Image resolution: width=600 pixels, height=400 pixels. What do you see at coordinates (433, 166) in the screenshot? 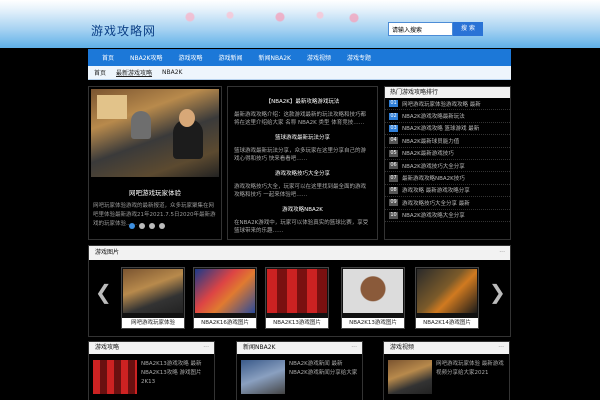
I see `rank-text: NBA2K游戏技巧大全分享` at bounding box center [433, 166].